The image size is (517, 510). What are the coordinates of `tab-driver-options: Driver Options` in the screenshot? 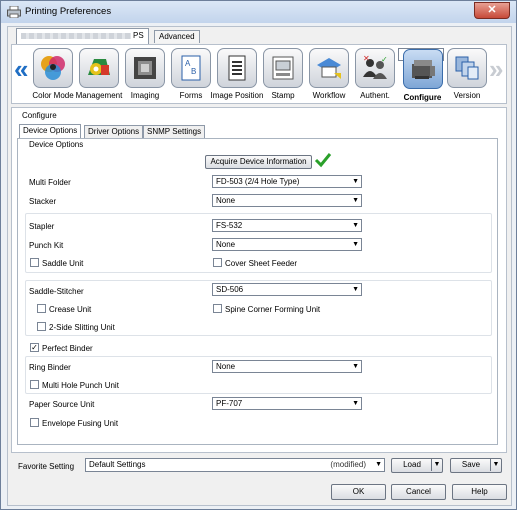 It's located at (114, 131).